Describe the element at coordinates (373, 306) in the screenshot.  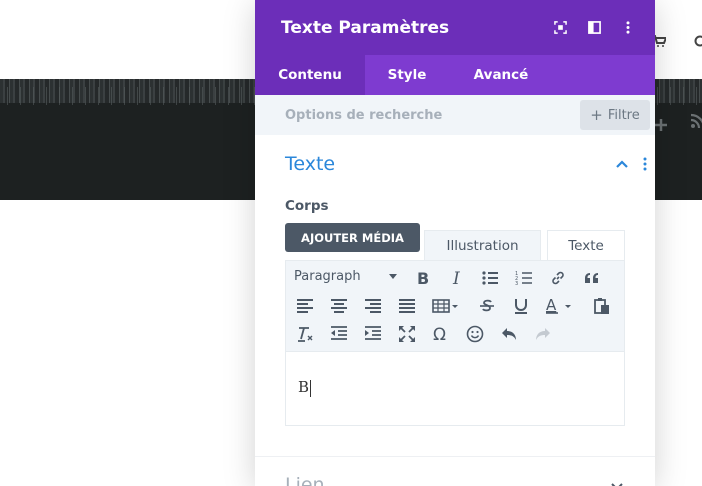
I see `align-right-icon` at that location.